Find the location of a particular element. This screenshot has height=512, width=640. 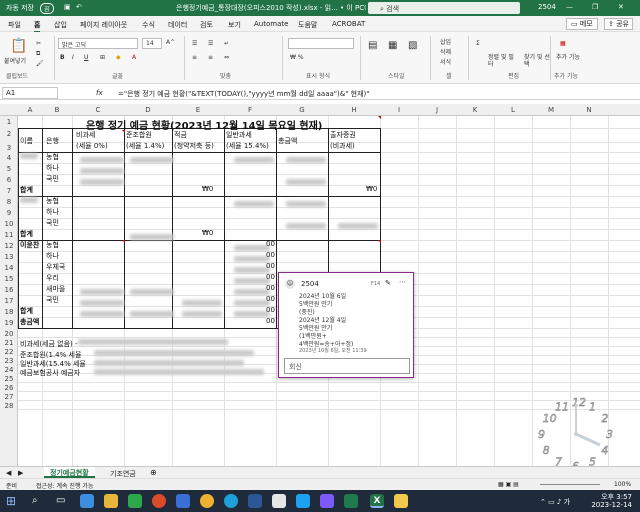

wrap-text-icon: ↵ is located at coordinates (226, 43).